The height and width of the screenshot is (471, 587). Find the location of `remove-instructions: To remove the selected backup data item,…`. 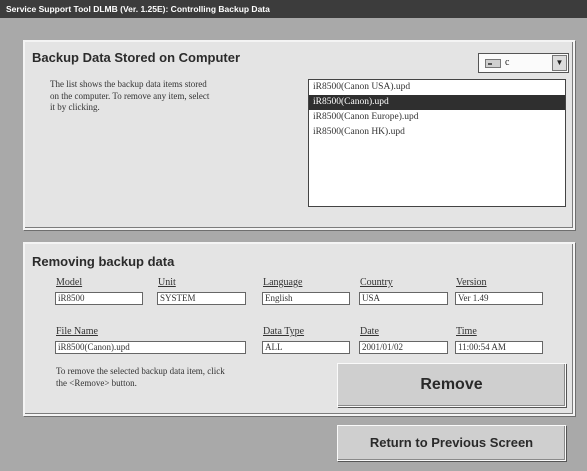

remove-instructions: To remove the selected backup data item,… is located at coordinates (140, 377).